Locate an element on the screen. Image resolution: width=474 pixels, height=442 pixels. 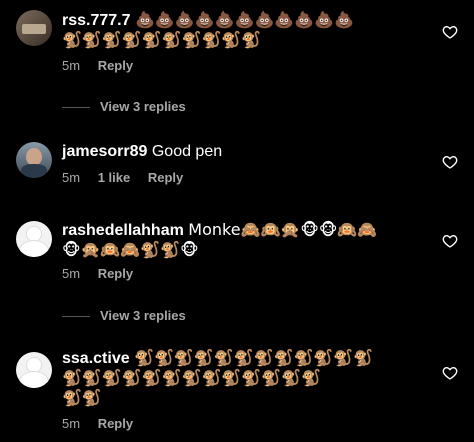
username: jamesorr89 is located at coordinates (104, 151).